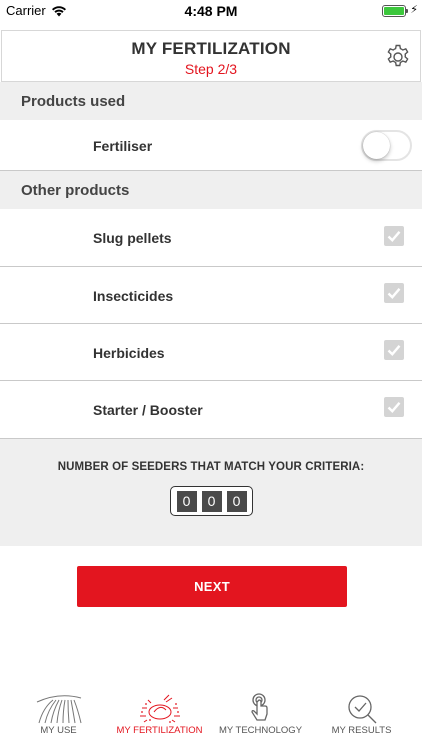 The image size is (422, 750). I want to click on section-title: Products used, so click(73, 101).